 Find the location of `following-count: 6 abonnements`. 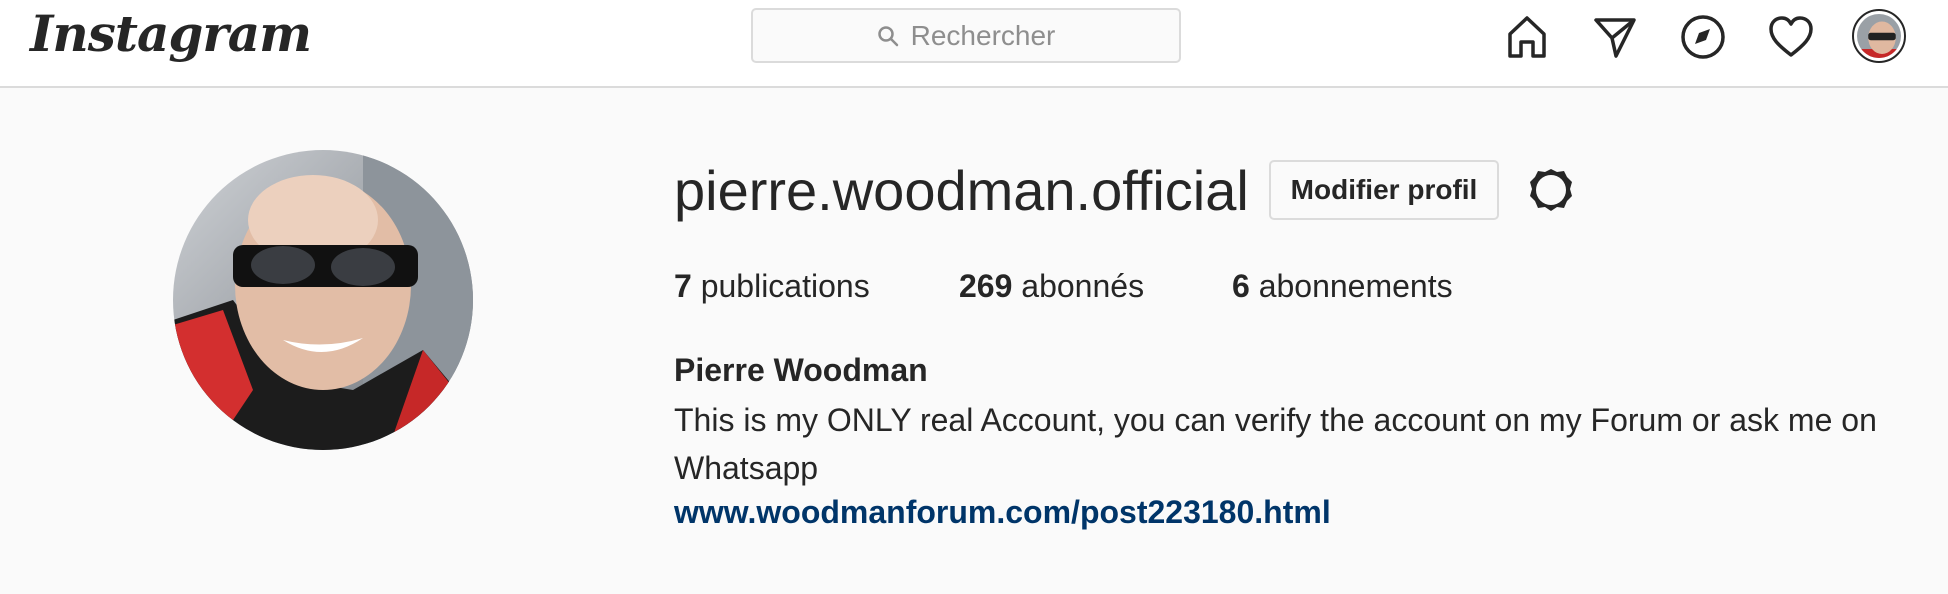

following-count: 6 abonnements is located at coordinates (1342, 286).